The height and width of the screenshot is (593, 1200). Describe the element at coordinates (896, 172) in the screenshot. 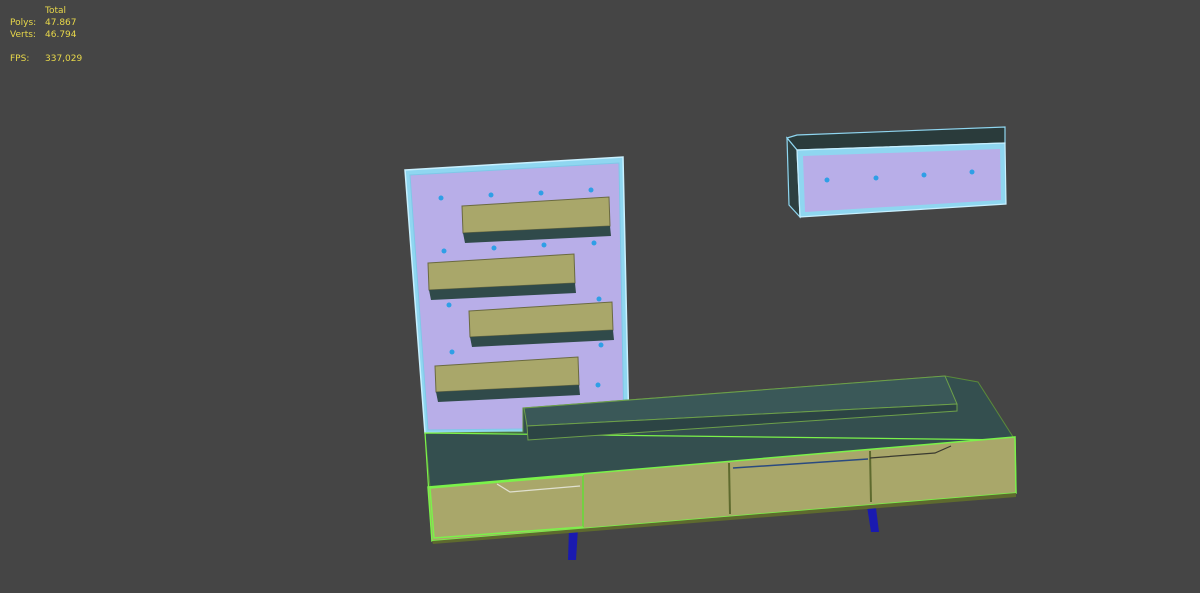

I see `wall-cabinet` at that location.